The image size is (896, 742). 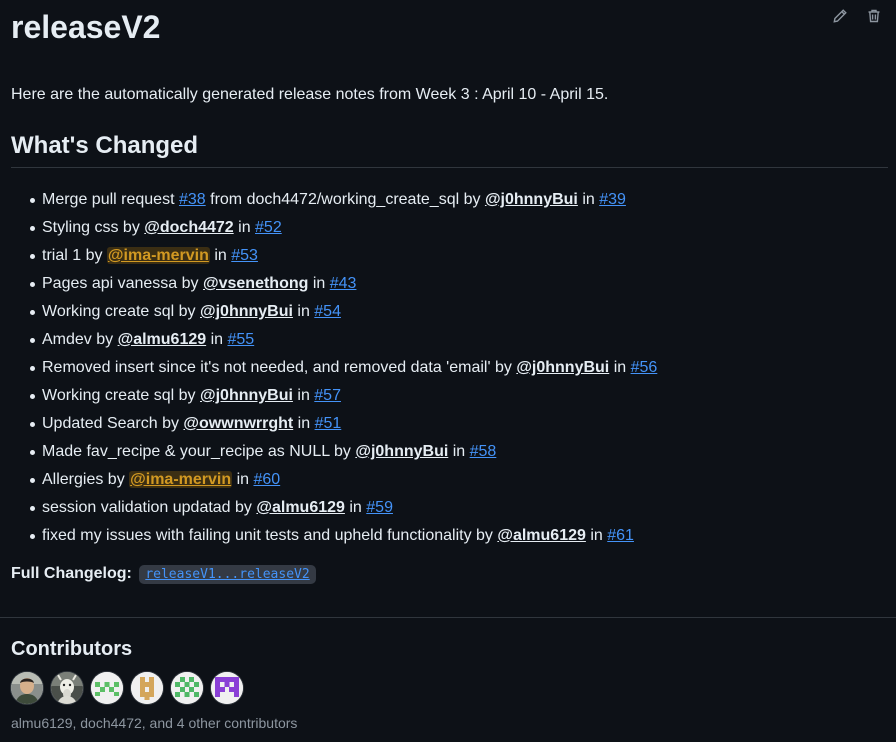 What do you see at coordinates (192, 199) in the screenshot?
I see `pr-link: #38` at bounding box center [192, 199].